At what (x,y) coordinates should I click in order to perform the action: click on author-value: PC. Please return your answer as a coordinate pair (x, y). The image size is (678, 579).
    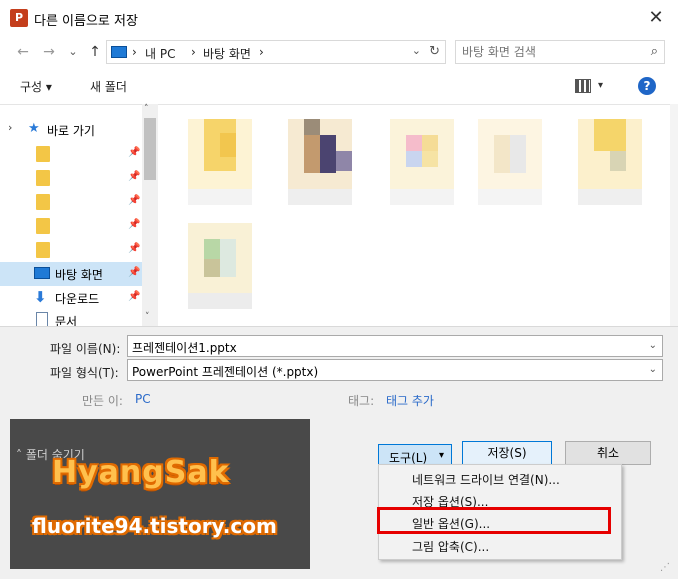
    Looking at the image, I should click on (143, 399).